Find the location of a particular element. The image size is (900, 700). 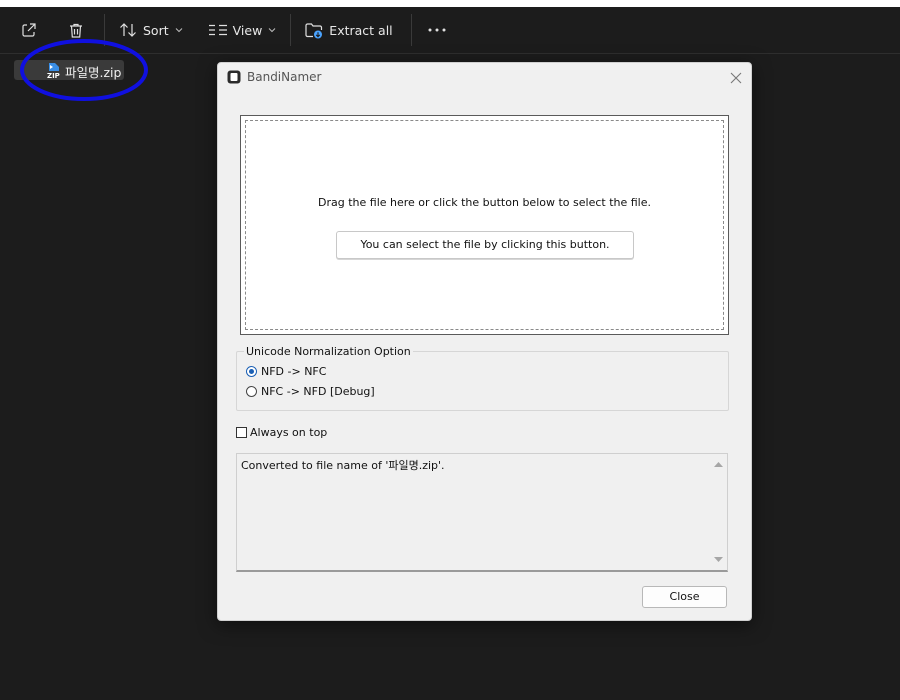

log-textarea: Converted to file name of '파일명.zip'. is located at coordinates (482, 512).